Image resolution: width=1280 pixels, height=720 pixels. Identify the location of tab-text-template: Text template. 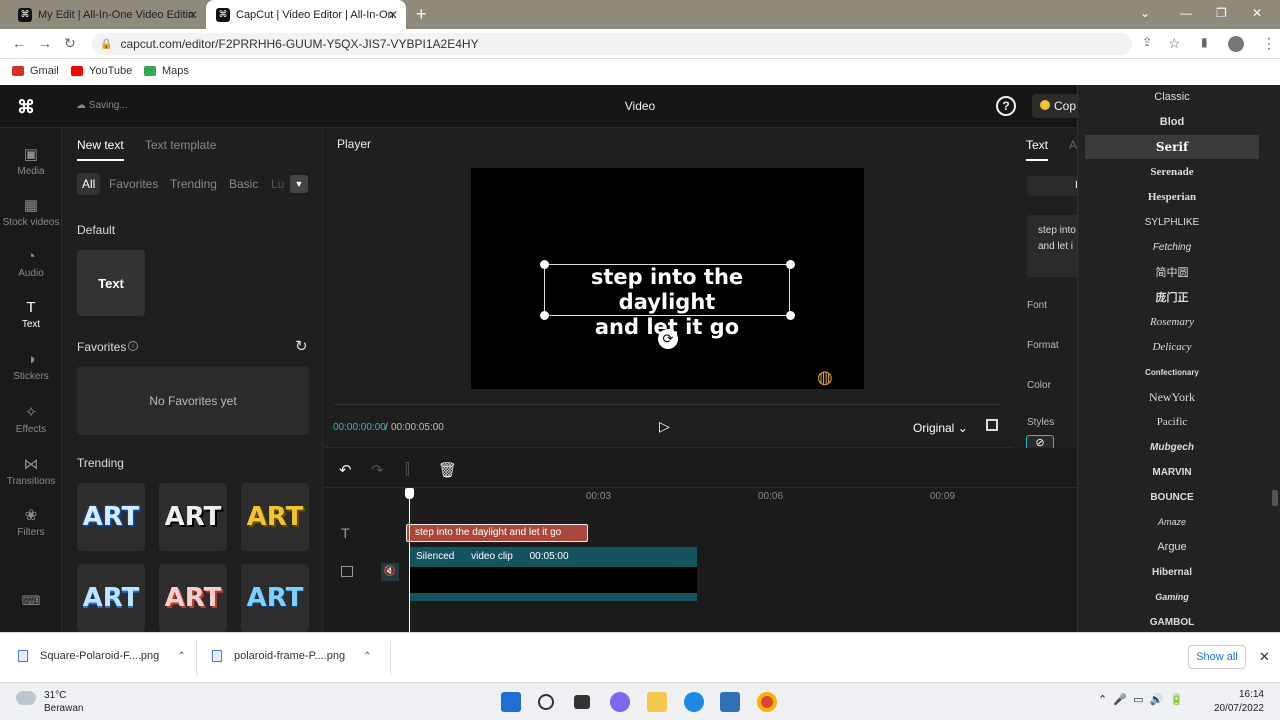
(180, 145).